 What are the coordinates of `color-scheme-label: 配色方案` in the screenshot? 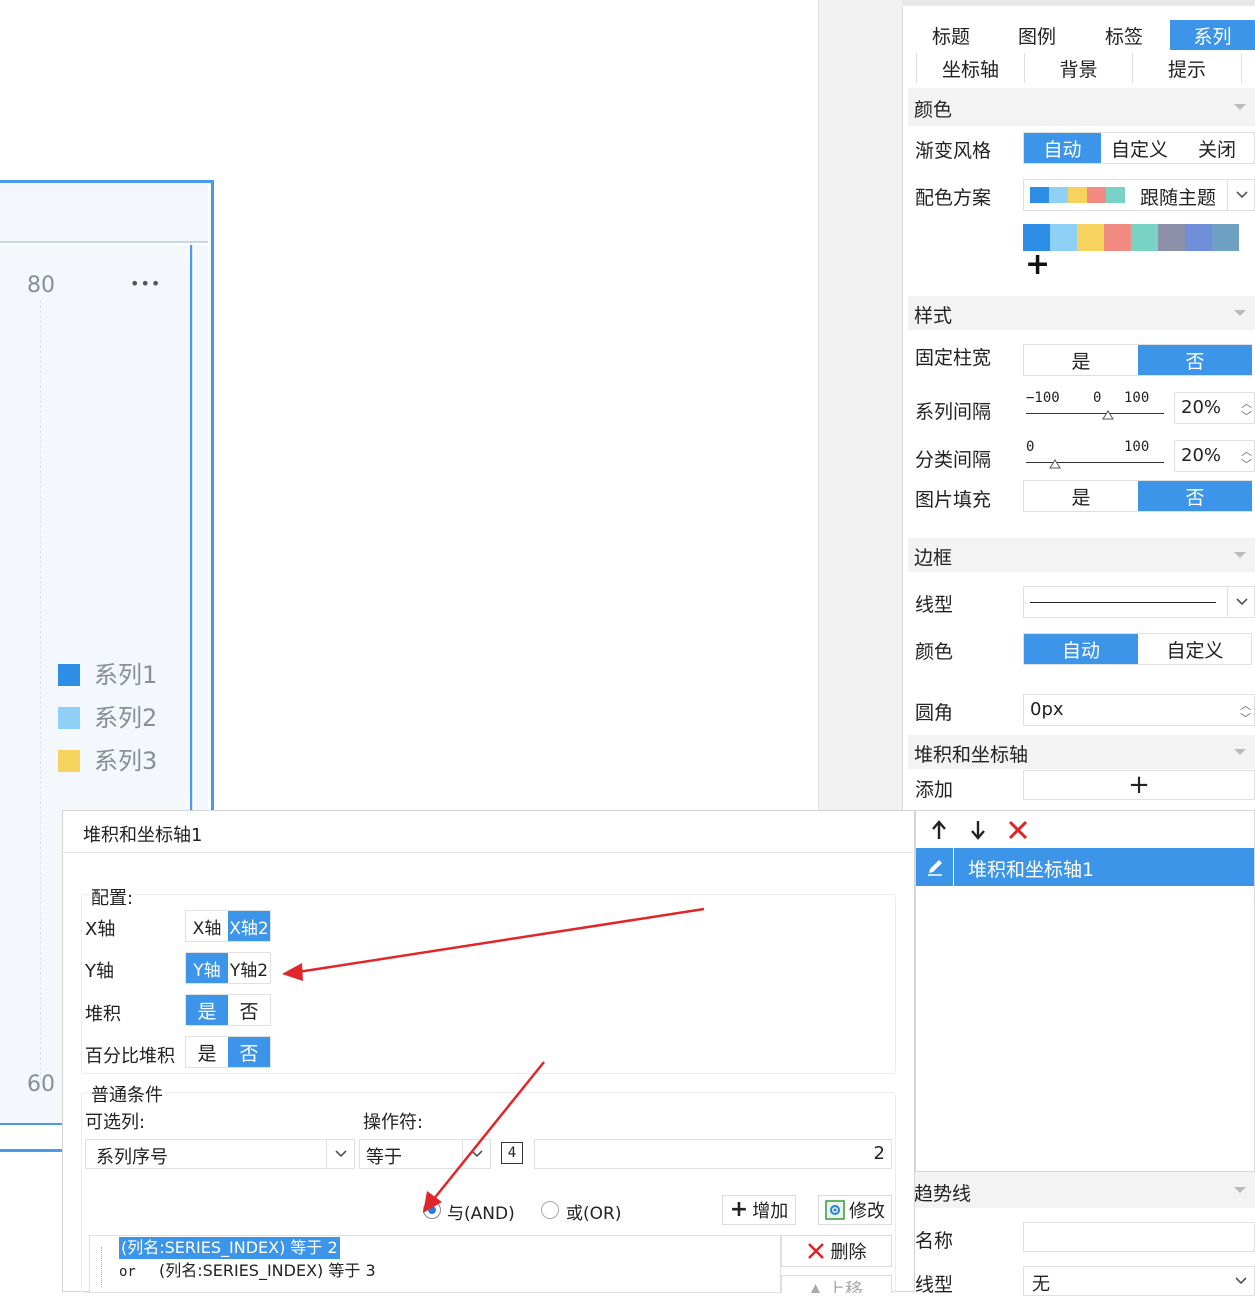 It's located at (953, 198).